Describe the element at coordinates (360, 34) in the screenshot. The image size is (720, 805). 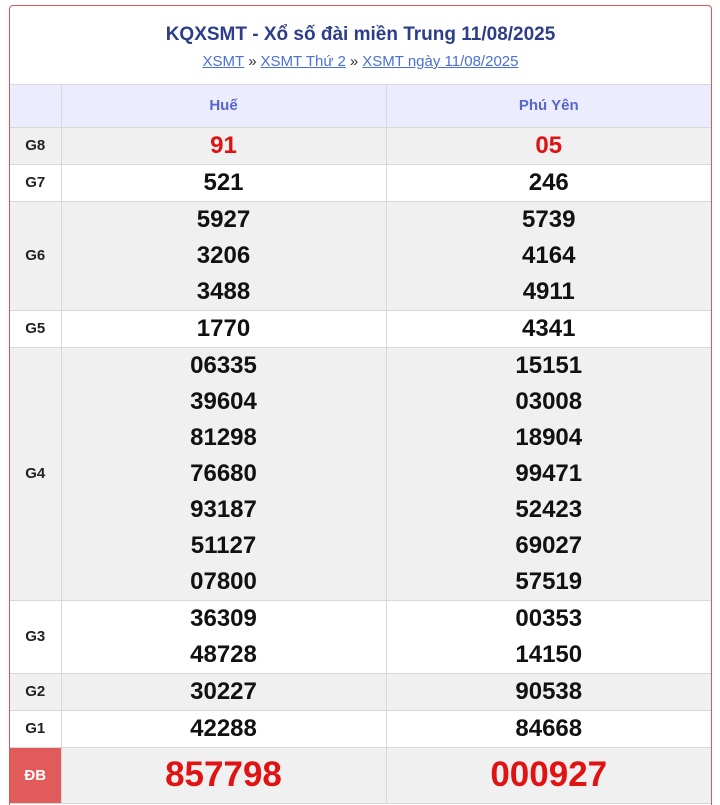
I see `page-title: KQXSMT - Xổ số đài miền Trung 11/08/2025` at that location.